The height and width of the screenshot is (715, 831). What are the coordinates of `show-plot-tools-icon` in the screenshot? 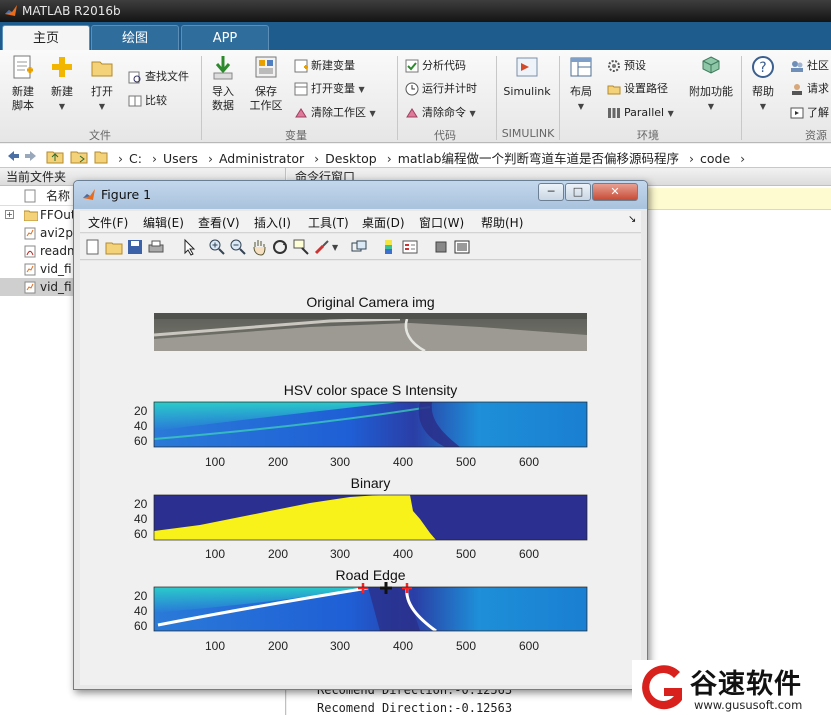 It's located at (462, 247).